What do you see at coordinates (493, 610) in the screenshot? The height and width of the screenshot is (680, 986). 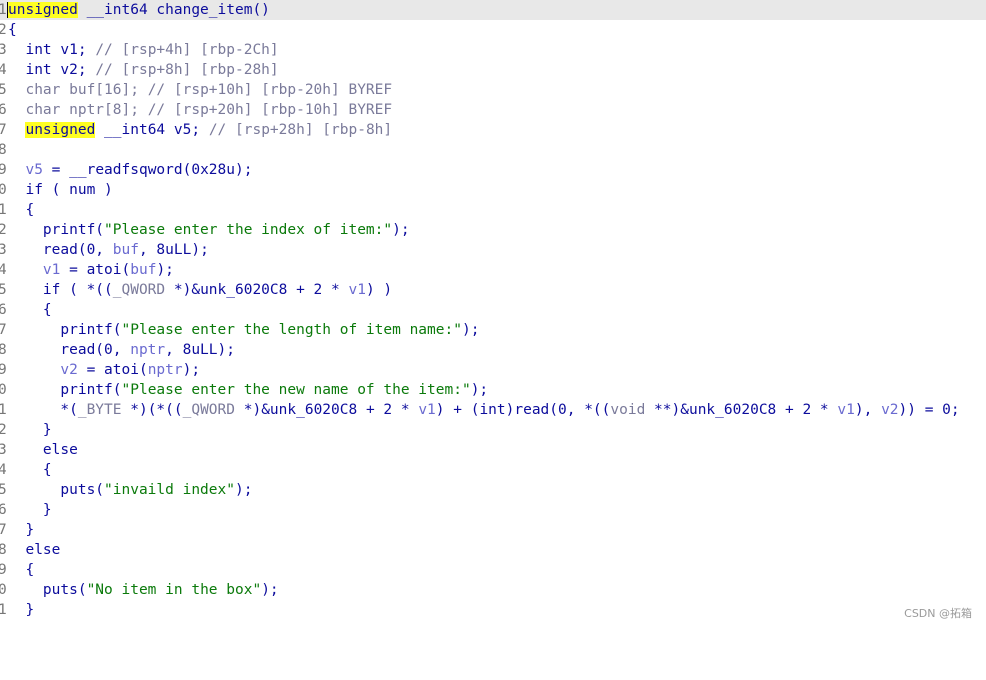 I see `code-line-31: 1 }` at bounding box center [493, 610].